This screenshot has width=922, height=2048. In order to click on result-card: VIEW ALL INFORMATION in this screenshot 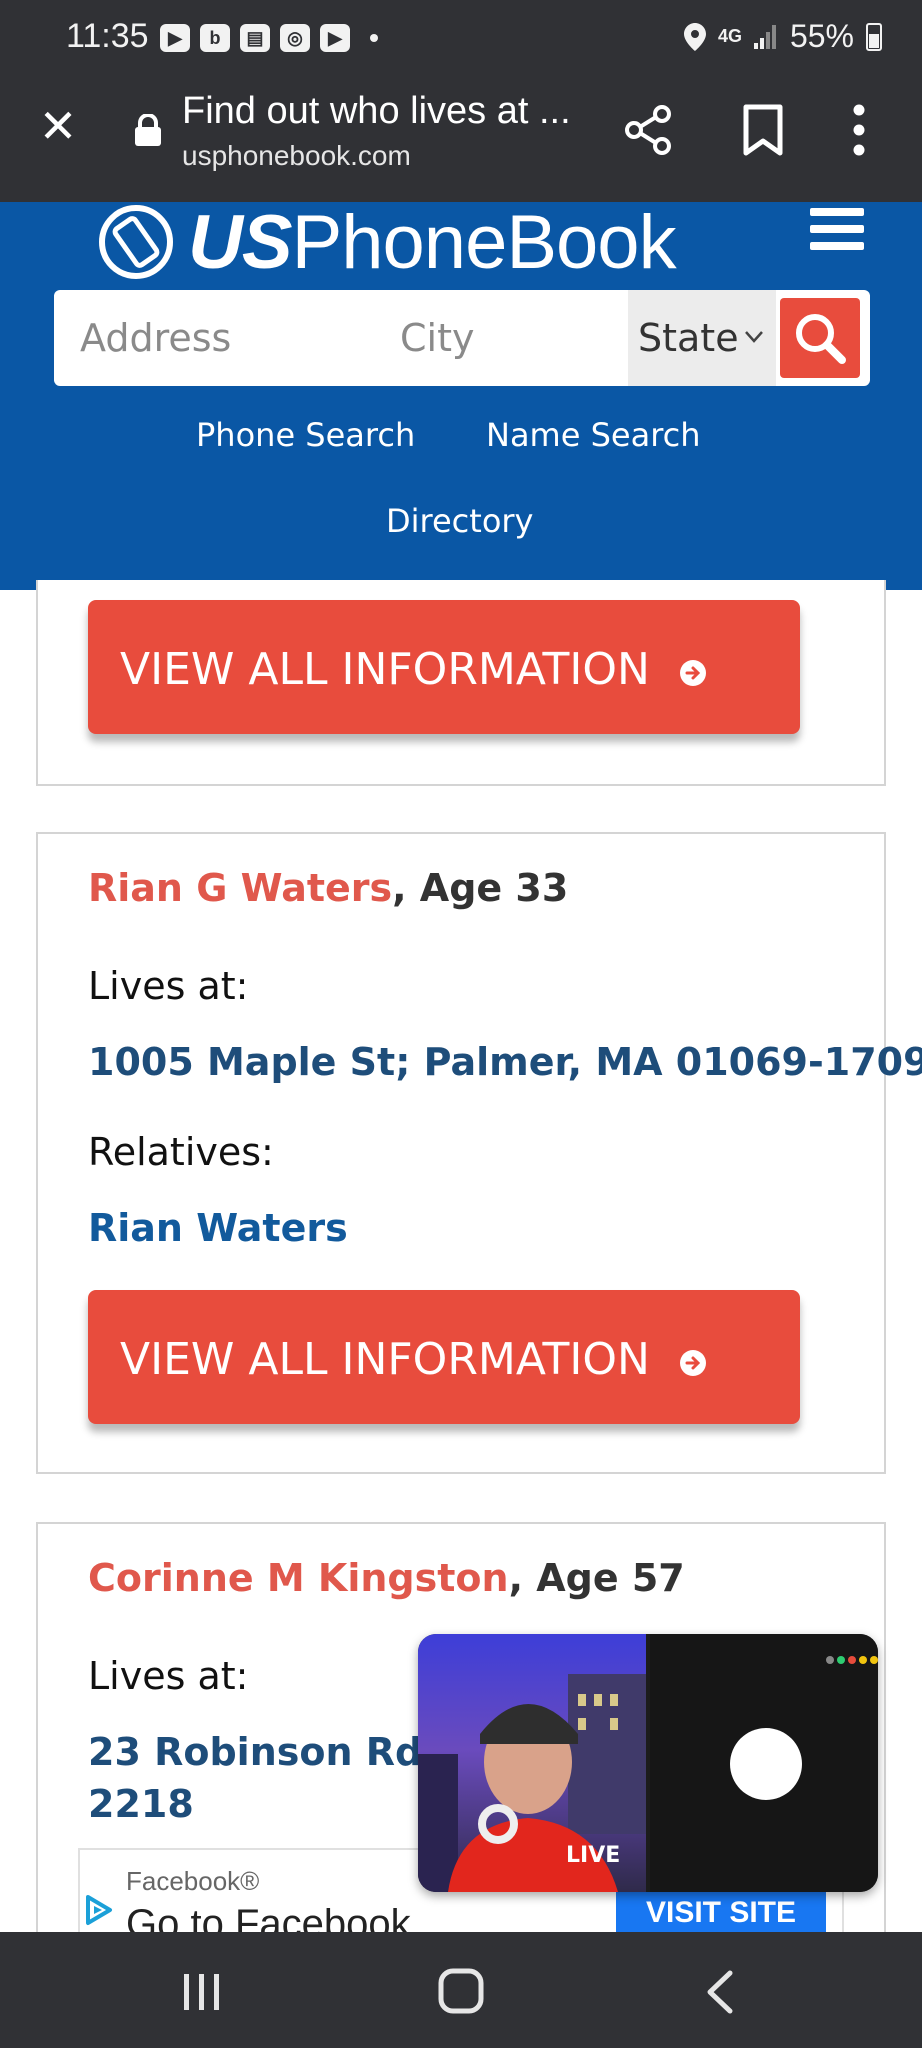, I will do `click(461, 683)`.